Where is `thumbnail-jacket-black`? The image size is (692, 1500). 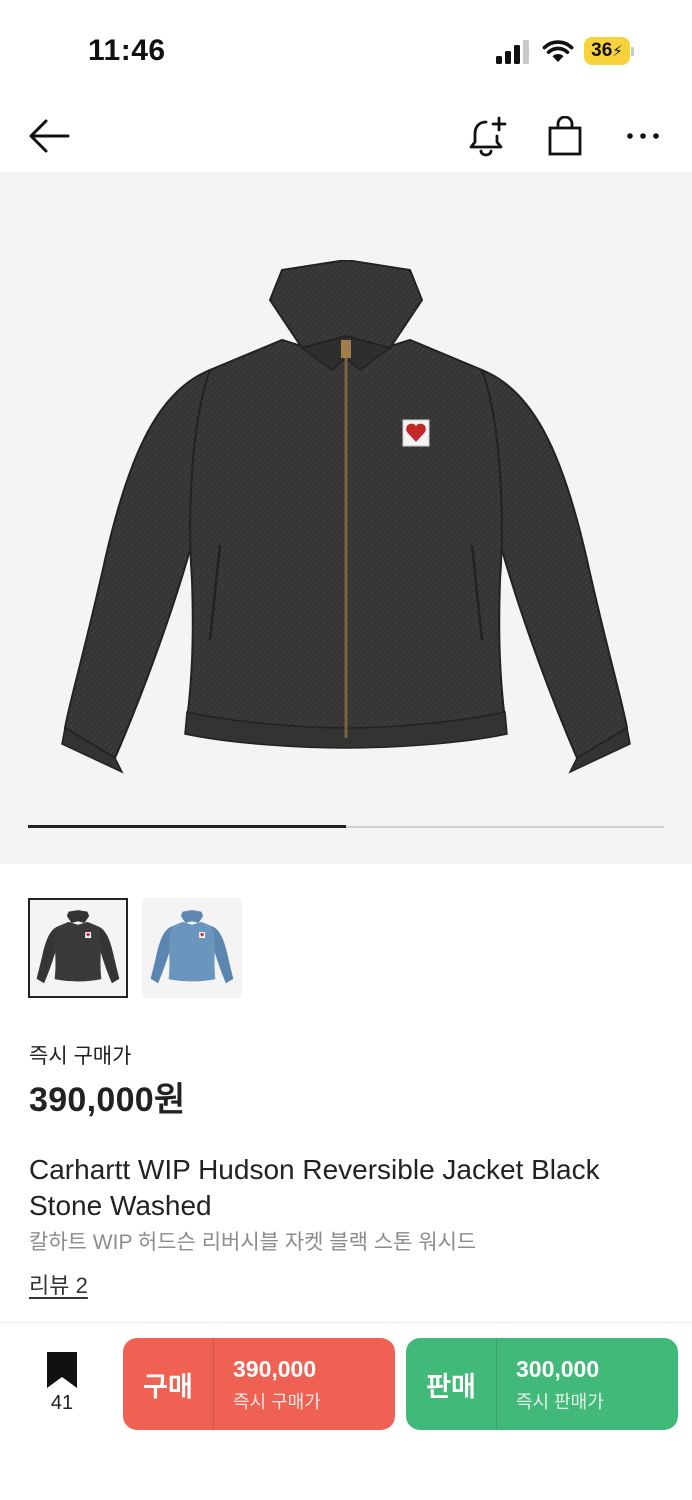 thumbnail-jacket-black is located at coordinates (78, 947).